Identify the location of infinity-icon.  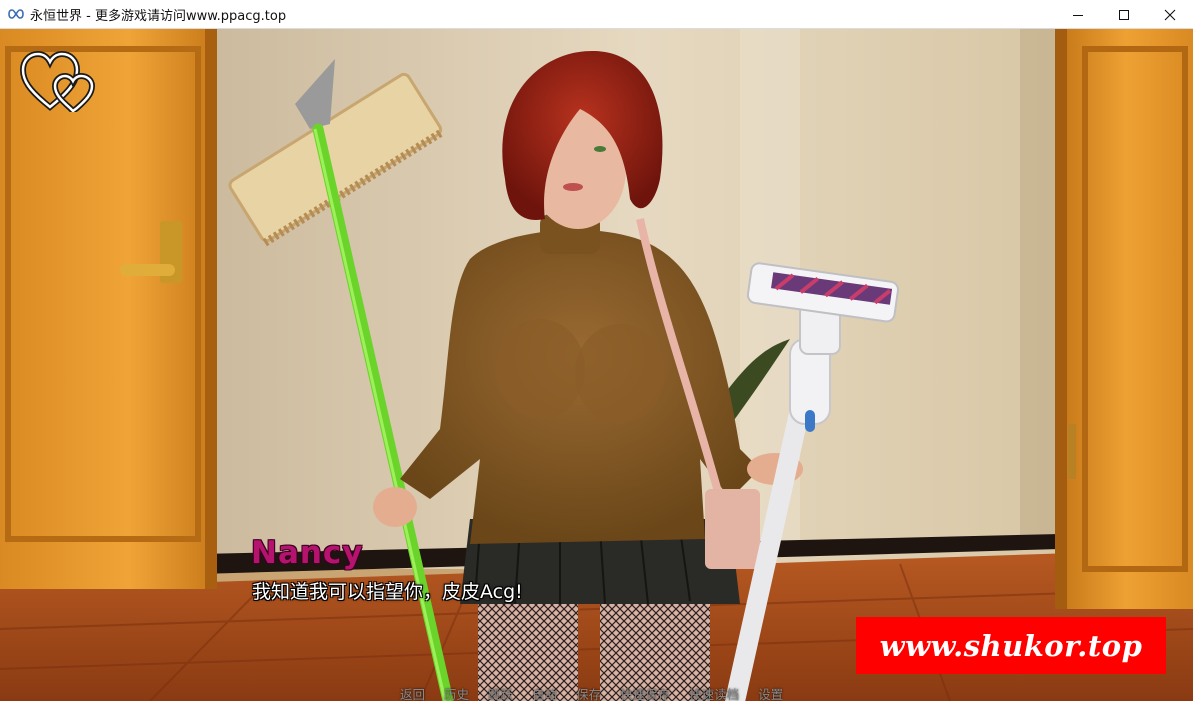
(16, 14).